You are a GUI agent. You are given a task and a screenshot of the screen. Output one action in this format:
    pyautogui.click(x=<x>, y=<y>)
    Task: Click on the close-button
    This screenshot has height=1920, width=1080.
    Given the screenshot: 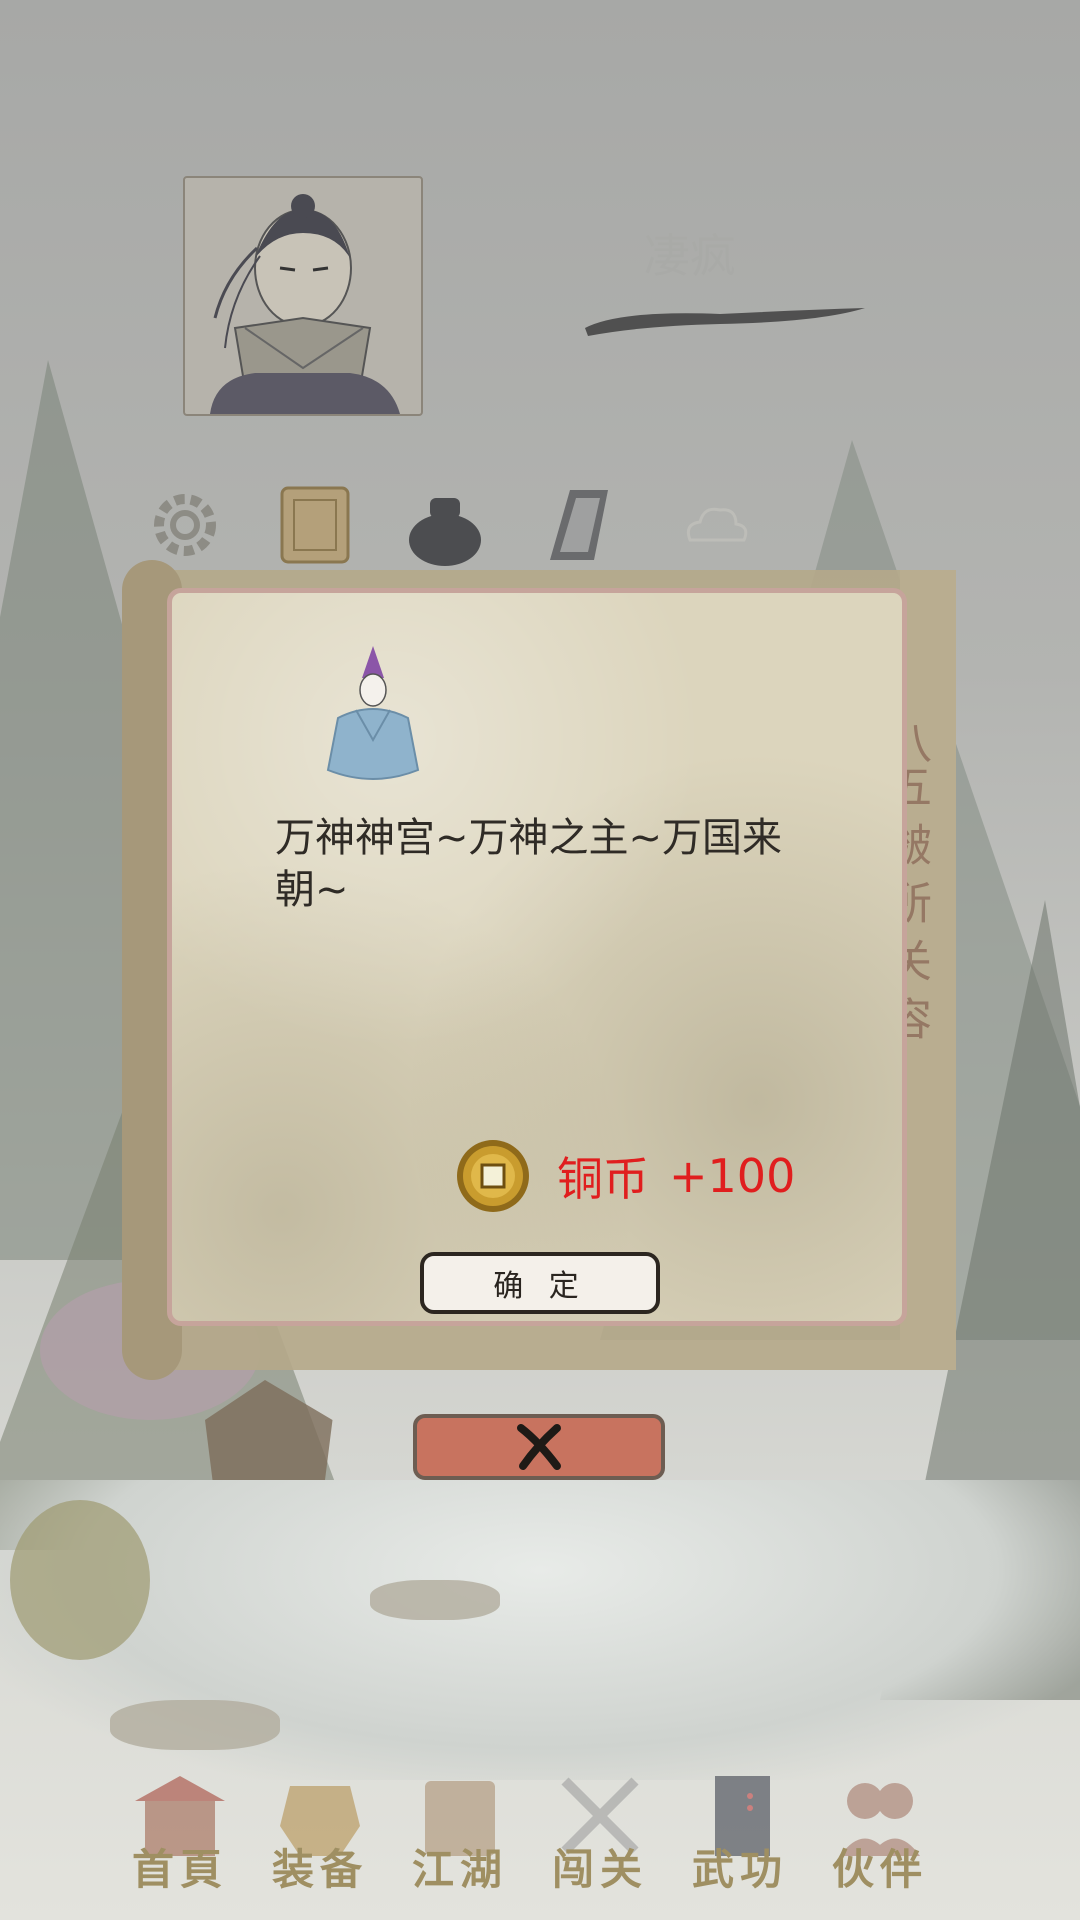 What is the action you would take?
    pyautogui.click(x=539, y=1447)
    